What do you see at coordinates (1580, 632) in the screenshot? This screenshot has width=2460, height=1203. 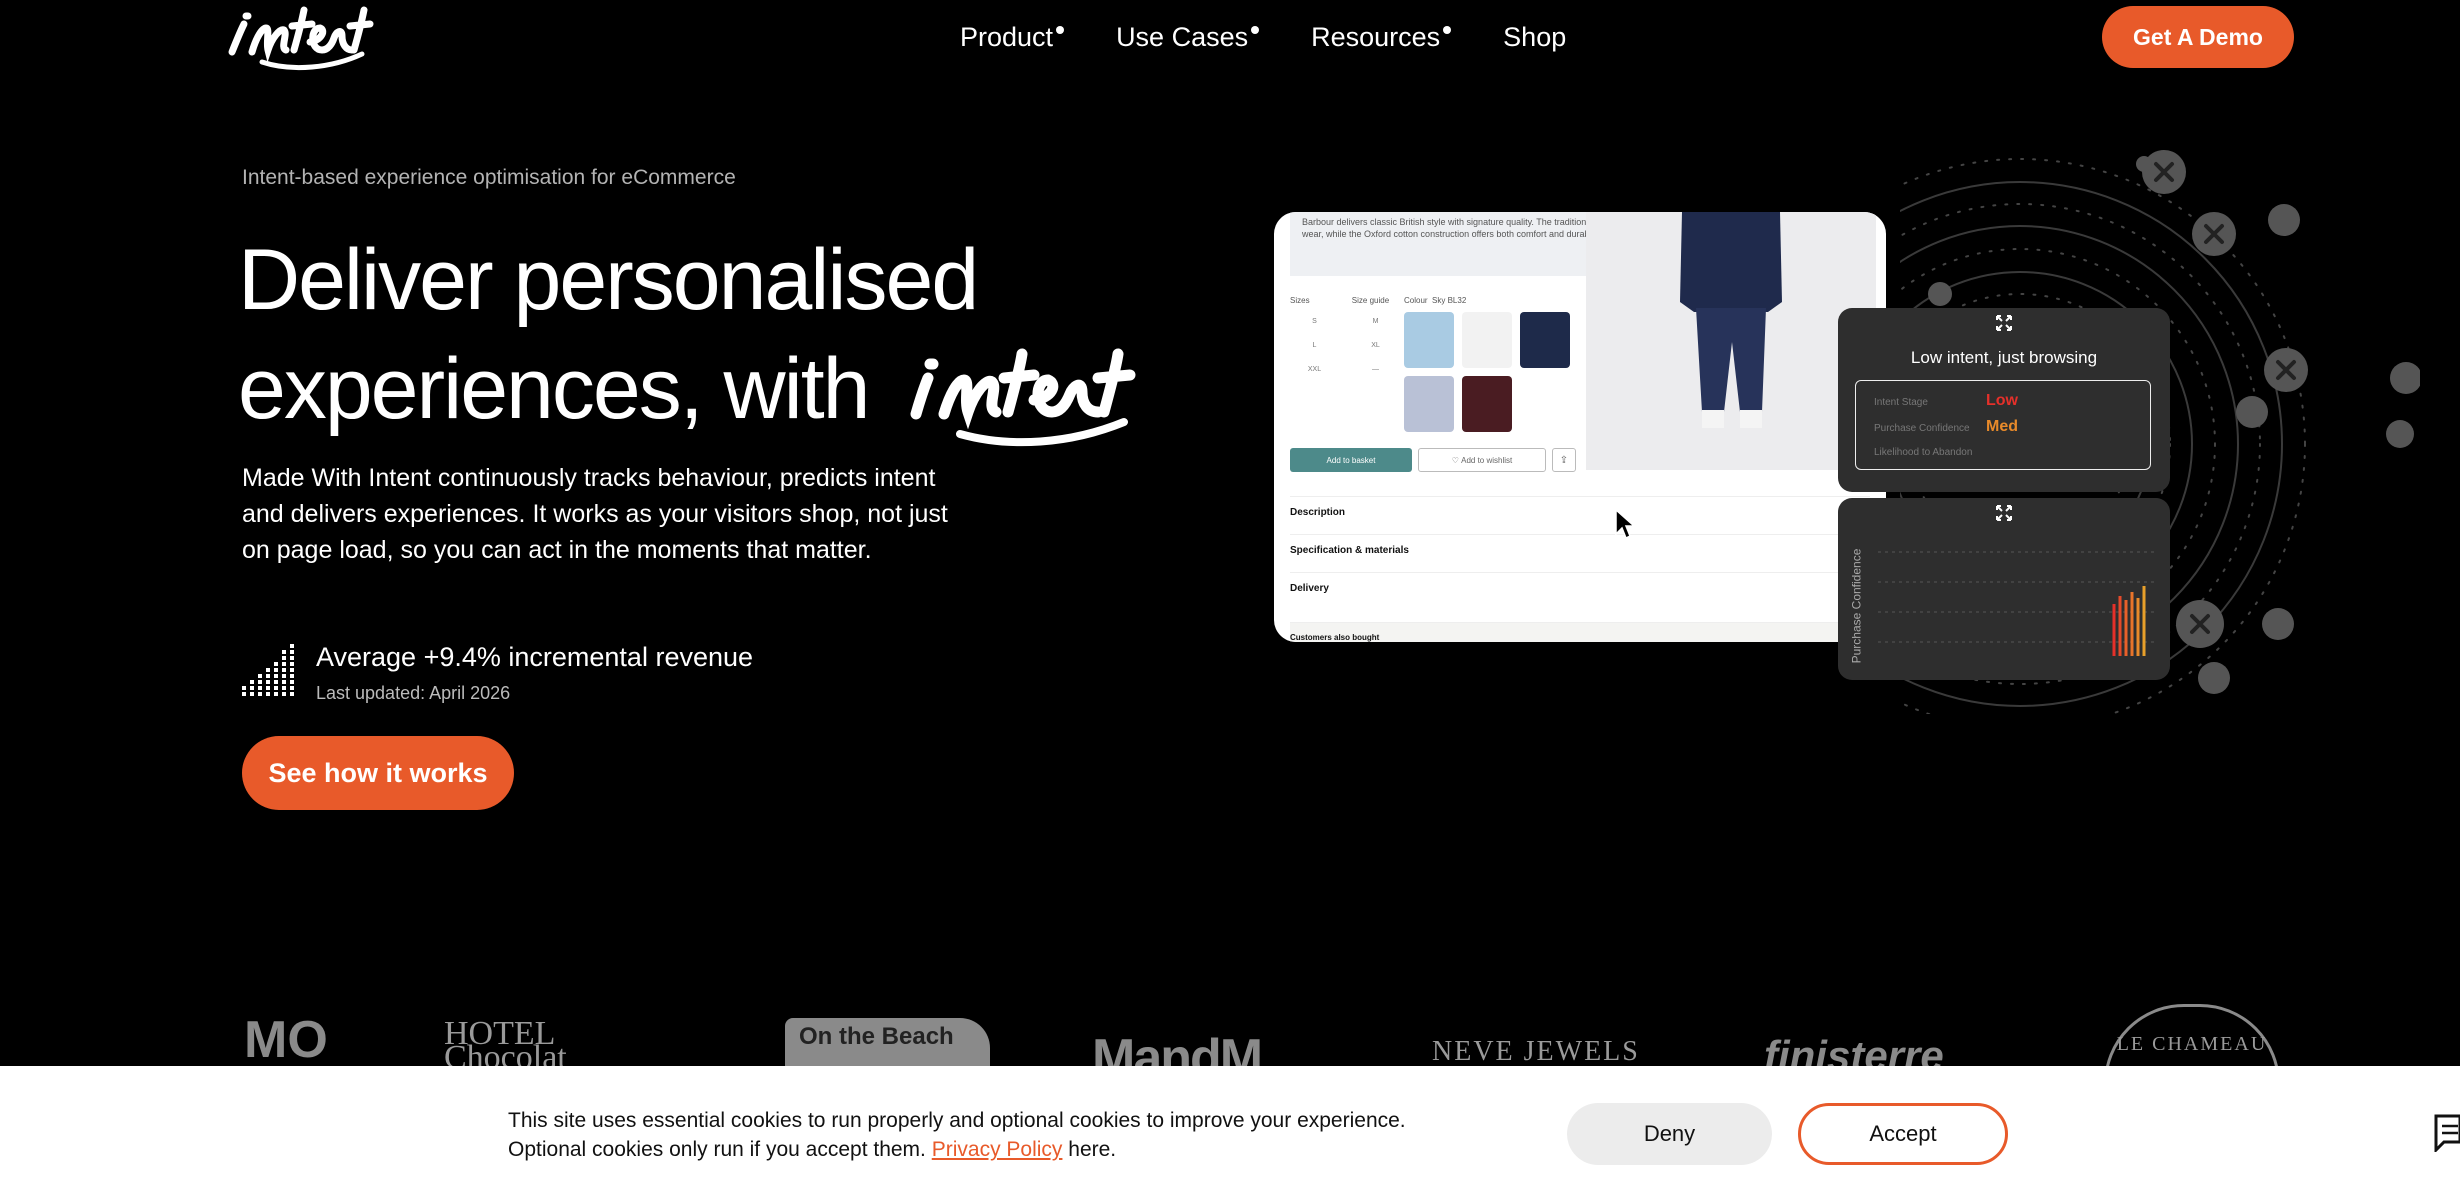 I see `customers-also-bought: Customers also bought` at bounding box center [1580, 632].